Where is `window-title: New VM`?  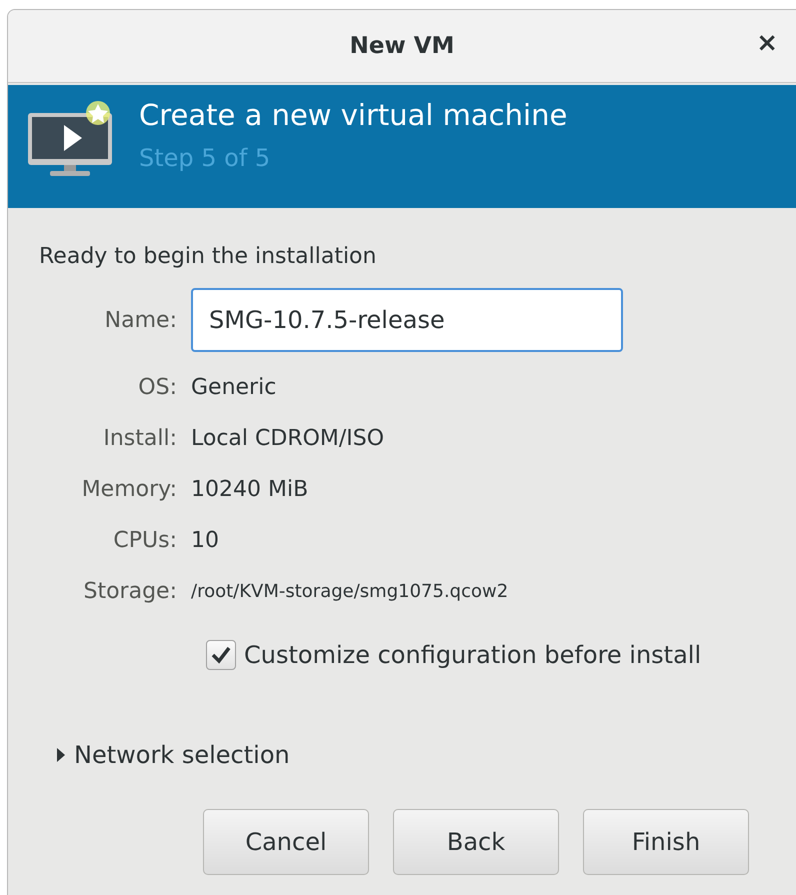
window-title: New VM is located at coordinates (402, 46).